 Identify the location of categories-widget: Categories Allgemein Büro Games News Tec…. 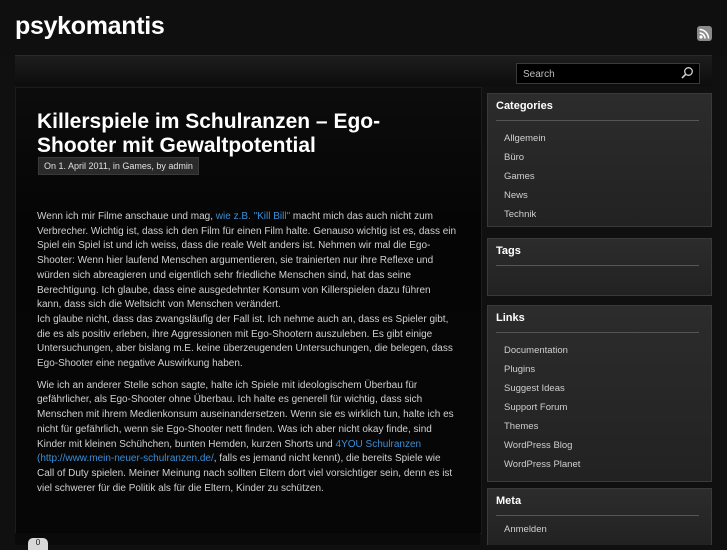
(599, 160).